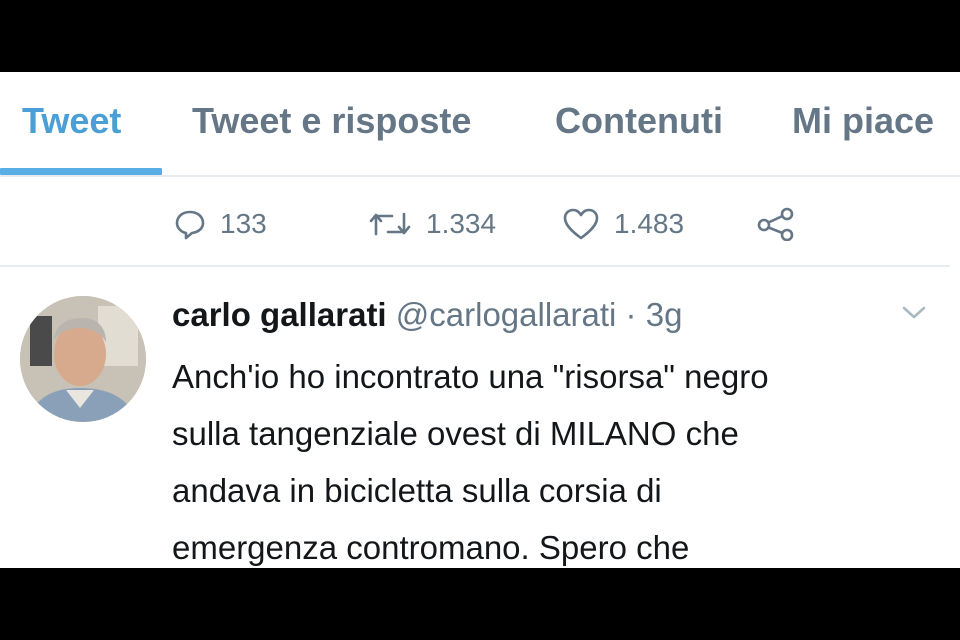  What do you see at coordinates (863, 121) in the screenshot?
I see `tab-mi-piace: Mi piace` at bounding box center [863, 121].